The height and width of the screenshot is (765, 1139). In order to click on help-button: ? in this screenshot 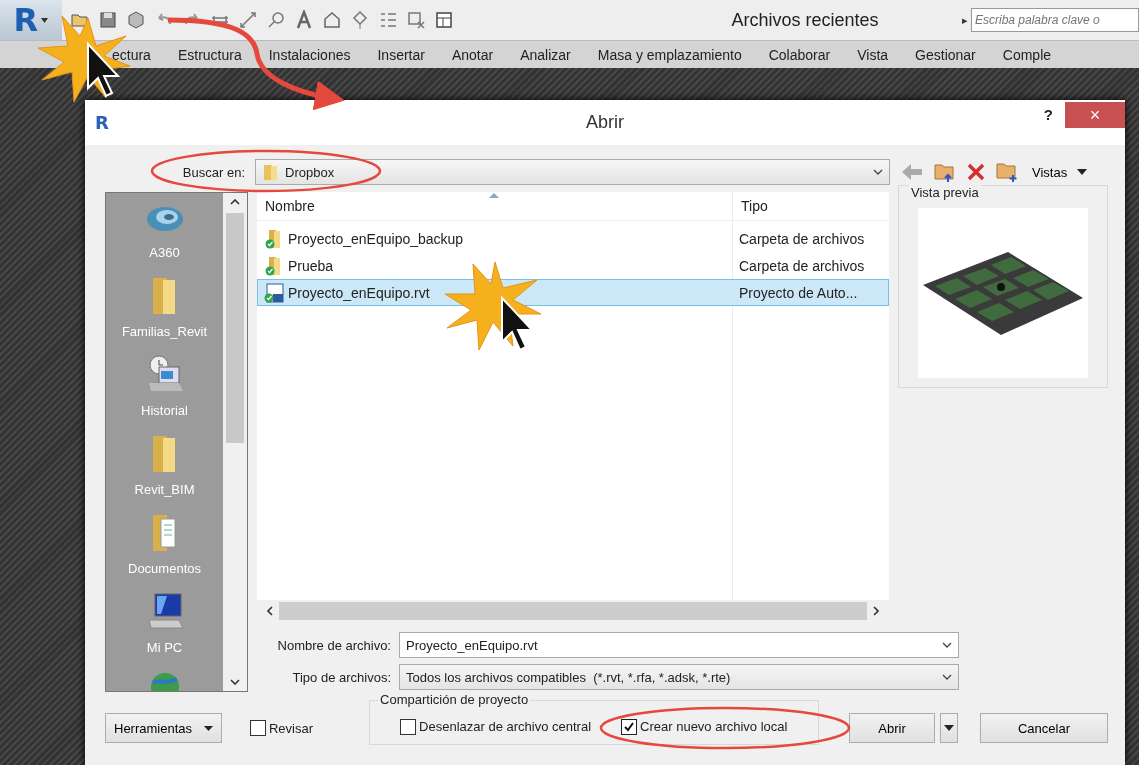, I will do `click(1048, 114)`.